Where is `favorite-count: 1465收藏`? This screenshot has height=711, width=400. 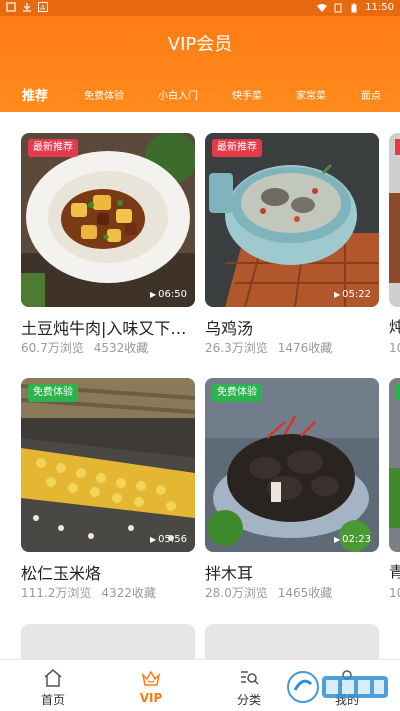
favorite-count: 1465收藏 is located at coordinates (305, 593).